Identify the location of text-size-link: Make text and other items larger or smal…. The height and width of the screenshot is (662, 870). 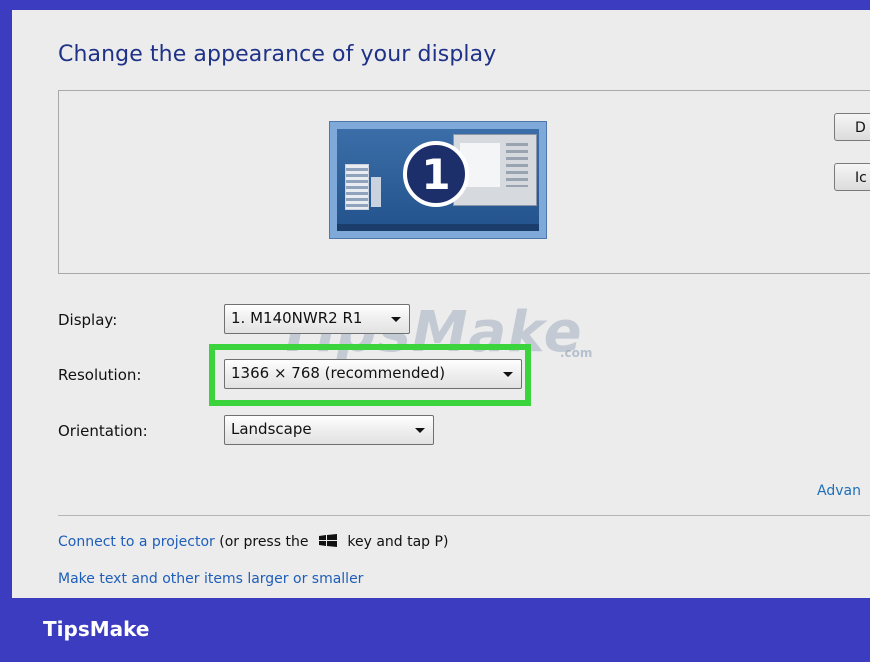
(210, 579).